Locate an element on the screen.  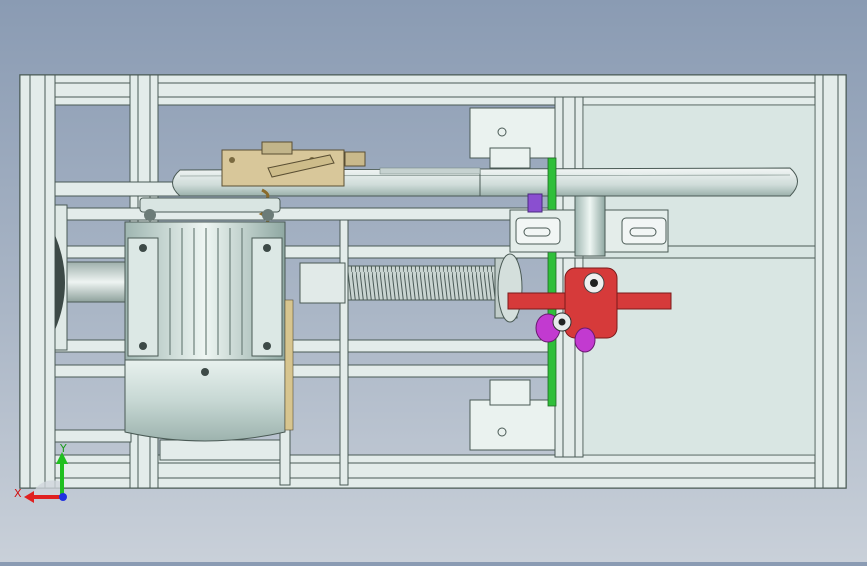
lead-screw is located at coordinates (411, 288).